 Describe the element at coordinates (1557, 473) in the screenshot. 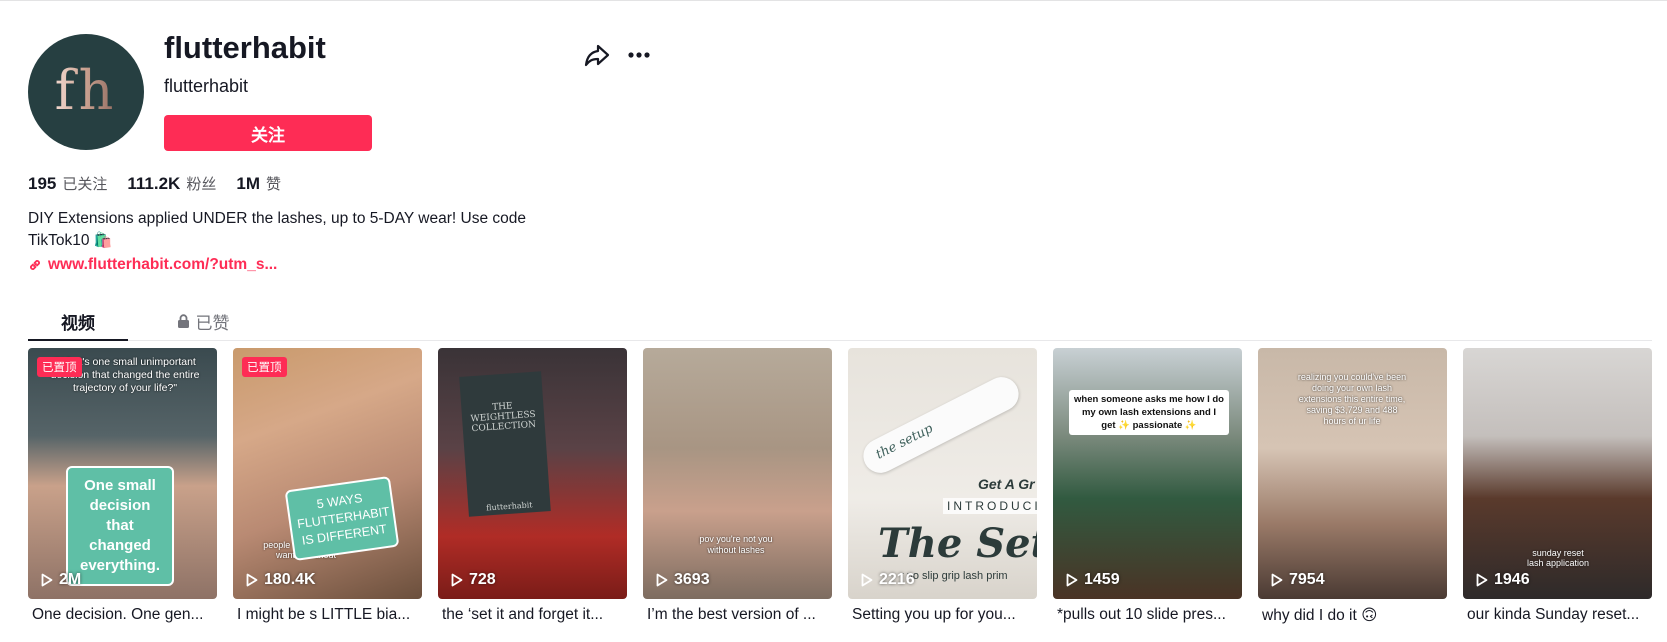

I see `video-thumbnail: sunday reset lash application 1946` at that location.